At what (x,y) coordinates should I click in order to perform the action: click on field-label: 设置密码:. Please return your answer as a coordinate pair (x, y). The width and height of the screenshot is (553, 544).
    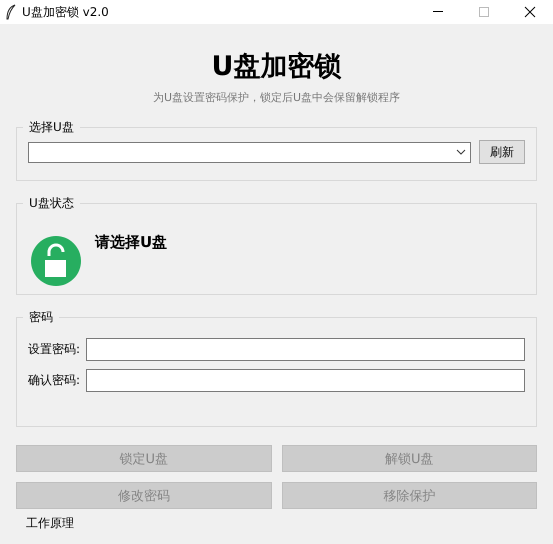
    Looking at the image, I should click on (54, 349).